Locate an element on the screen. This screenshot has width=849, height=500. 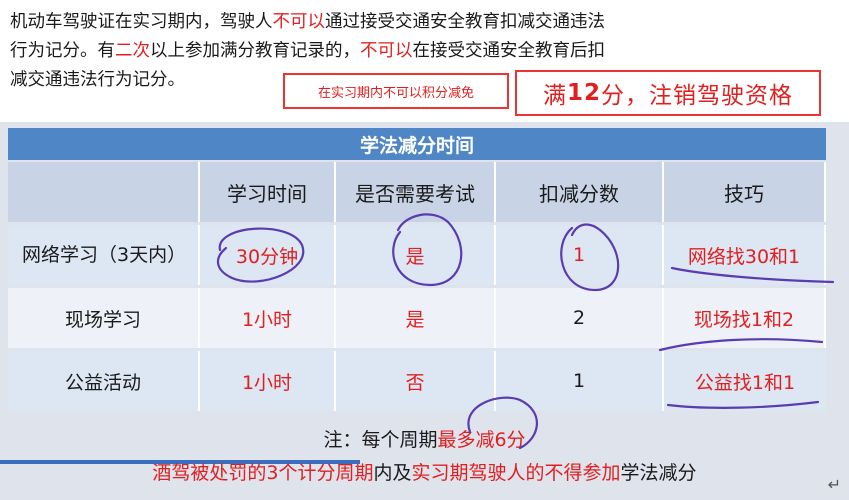
table-title: 学法减分时间 is located at coordinates (417, 144).